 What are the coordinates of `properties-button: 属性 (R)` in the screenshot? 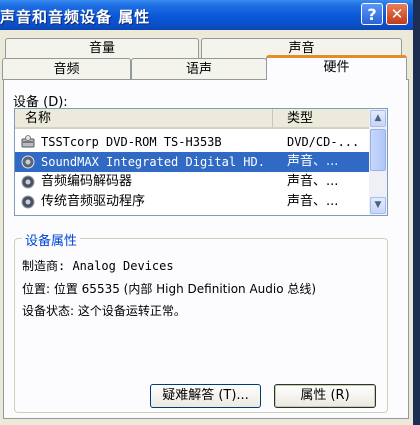 It's located at (325, 396).